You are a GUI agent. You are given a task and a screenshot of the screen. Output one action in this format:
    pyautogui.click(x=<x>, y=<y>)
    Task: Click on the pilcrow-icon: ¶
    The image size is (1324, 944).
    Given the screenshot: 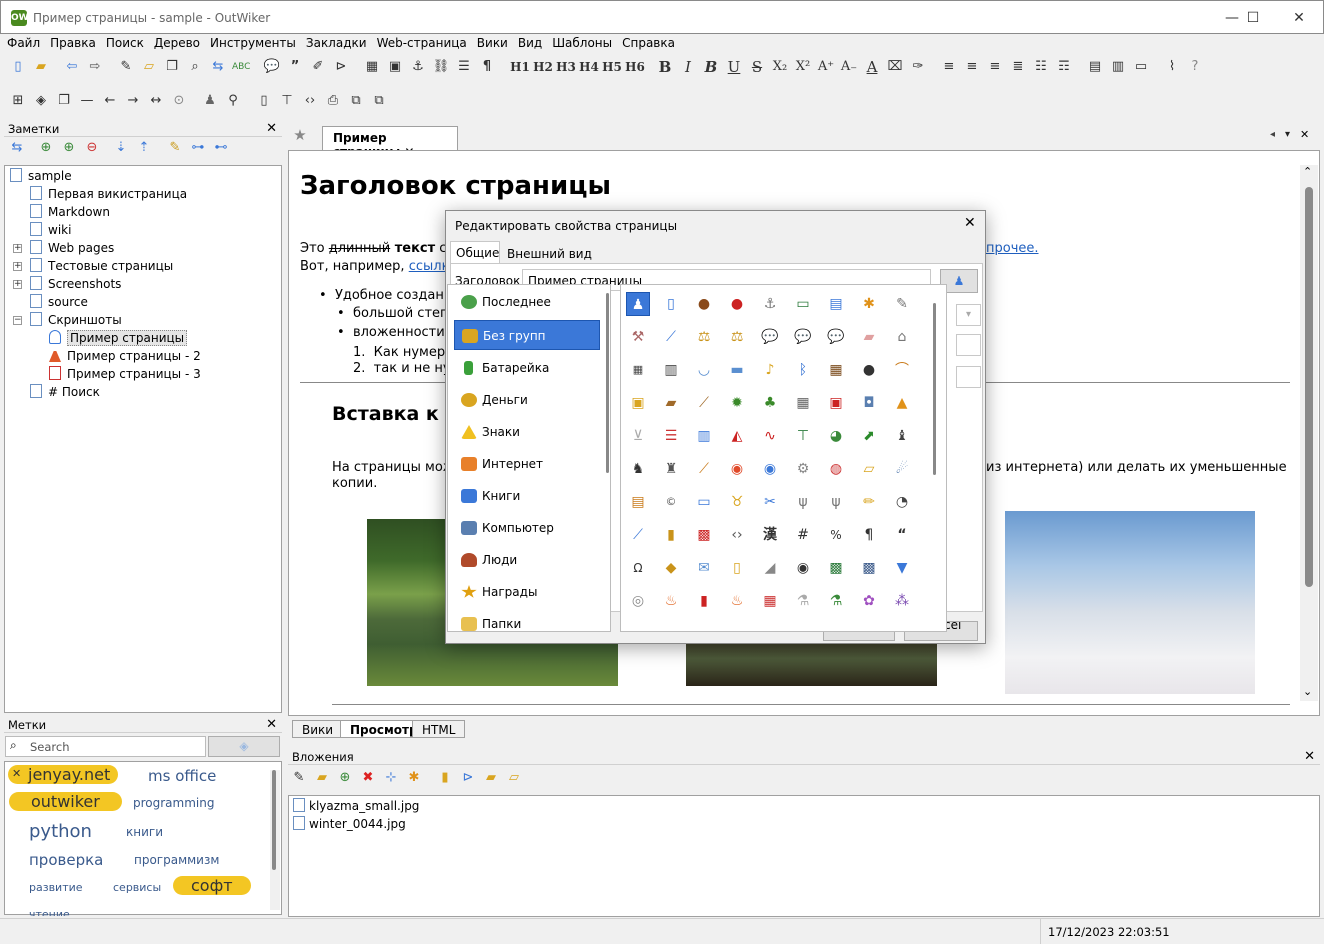 What is the action you would take?
    pyautogui.click(x=869, y=535)
    